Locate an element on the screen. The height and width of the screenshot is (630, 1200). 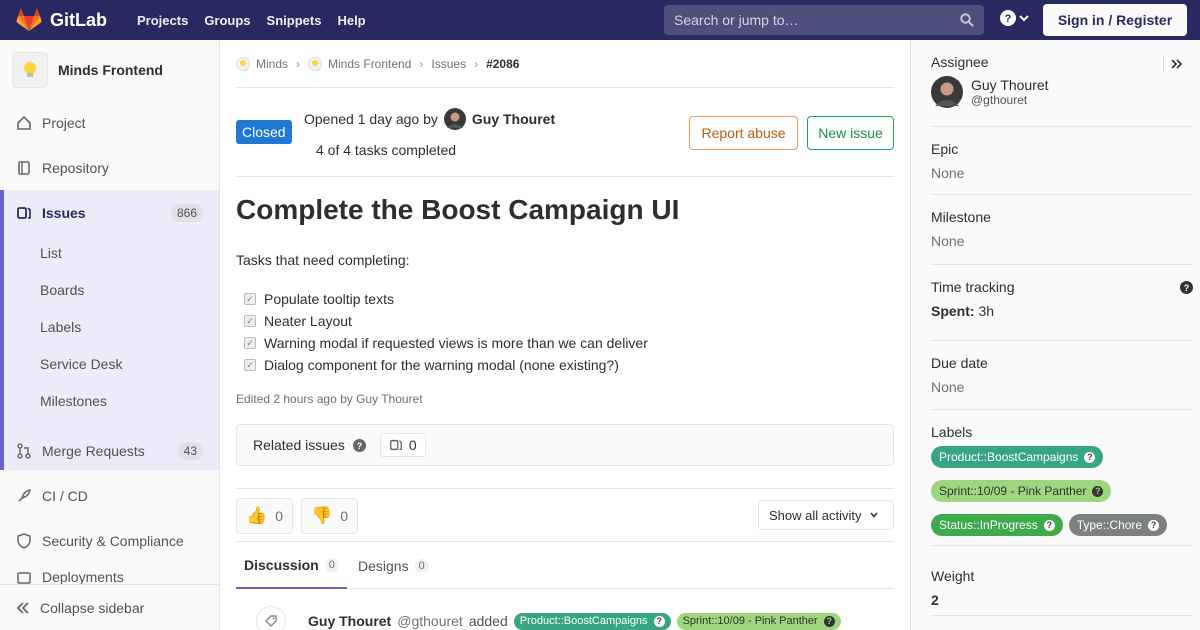
subnav-list: List is located at coordinates (51, 253).